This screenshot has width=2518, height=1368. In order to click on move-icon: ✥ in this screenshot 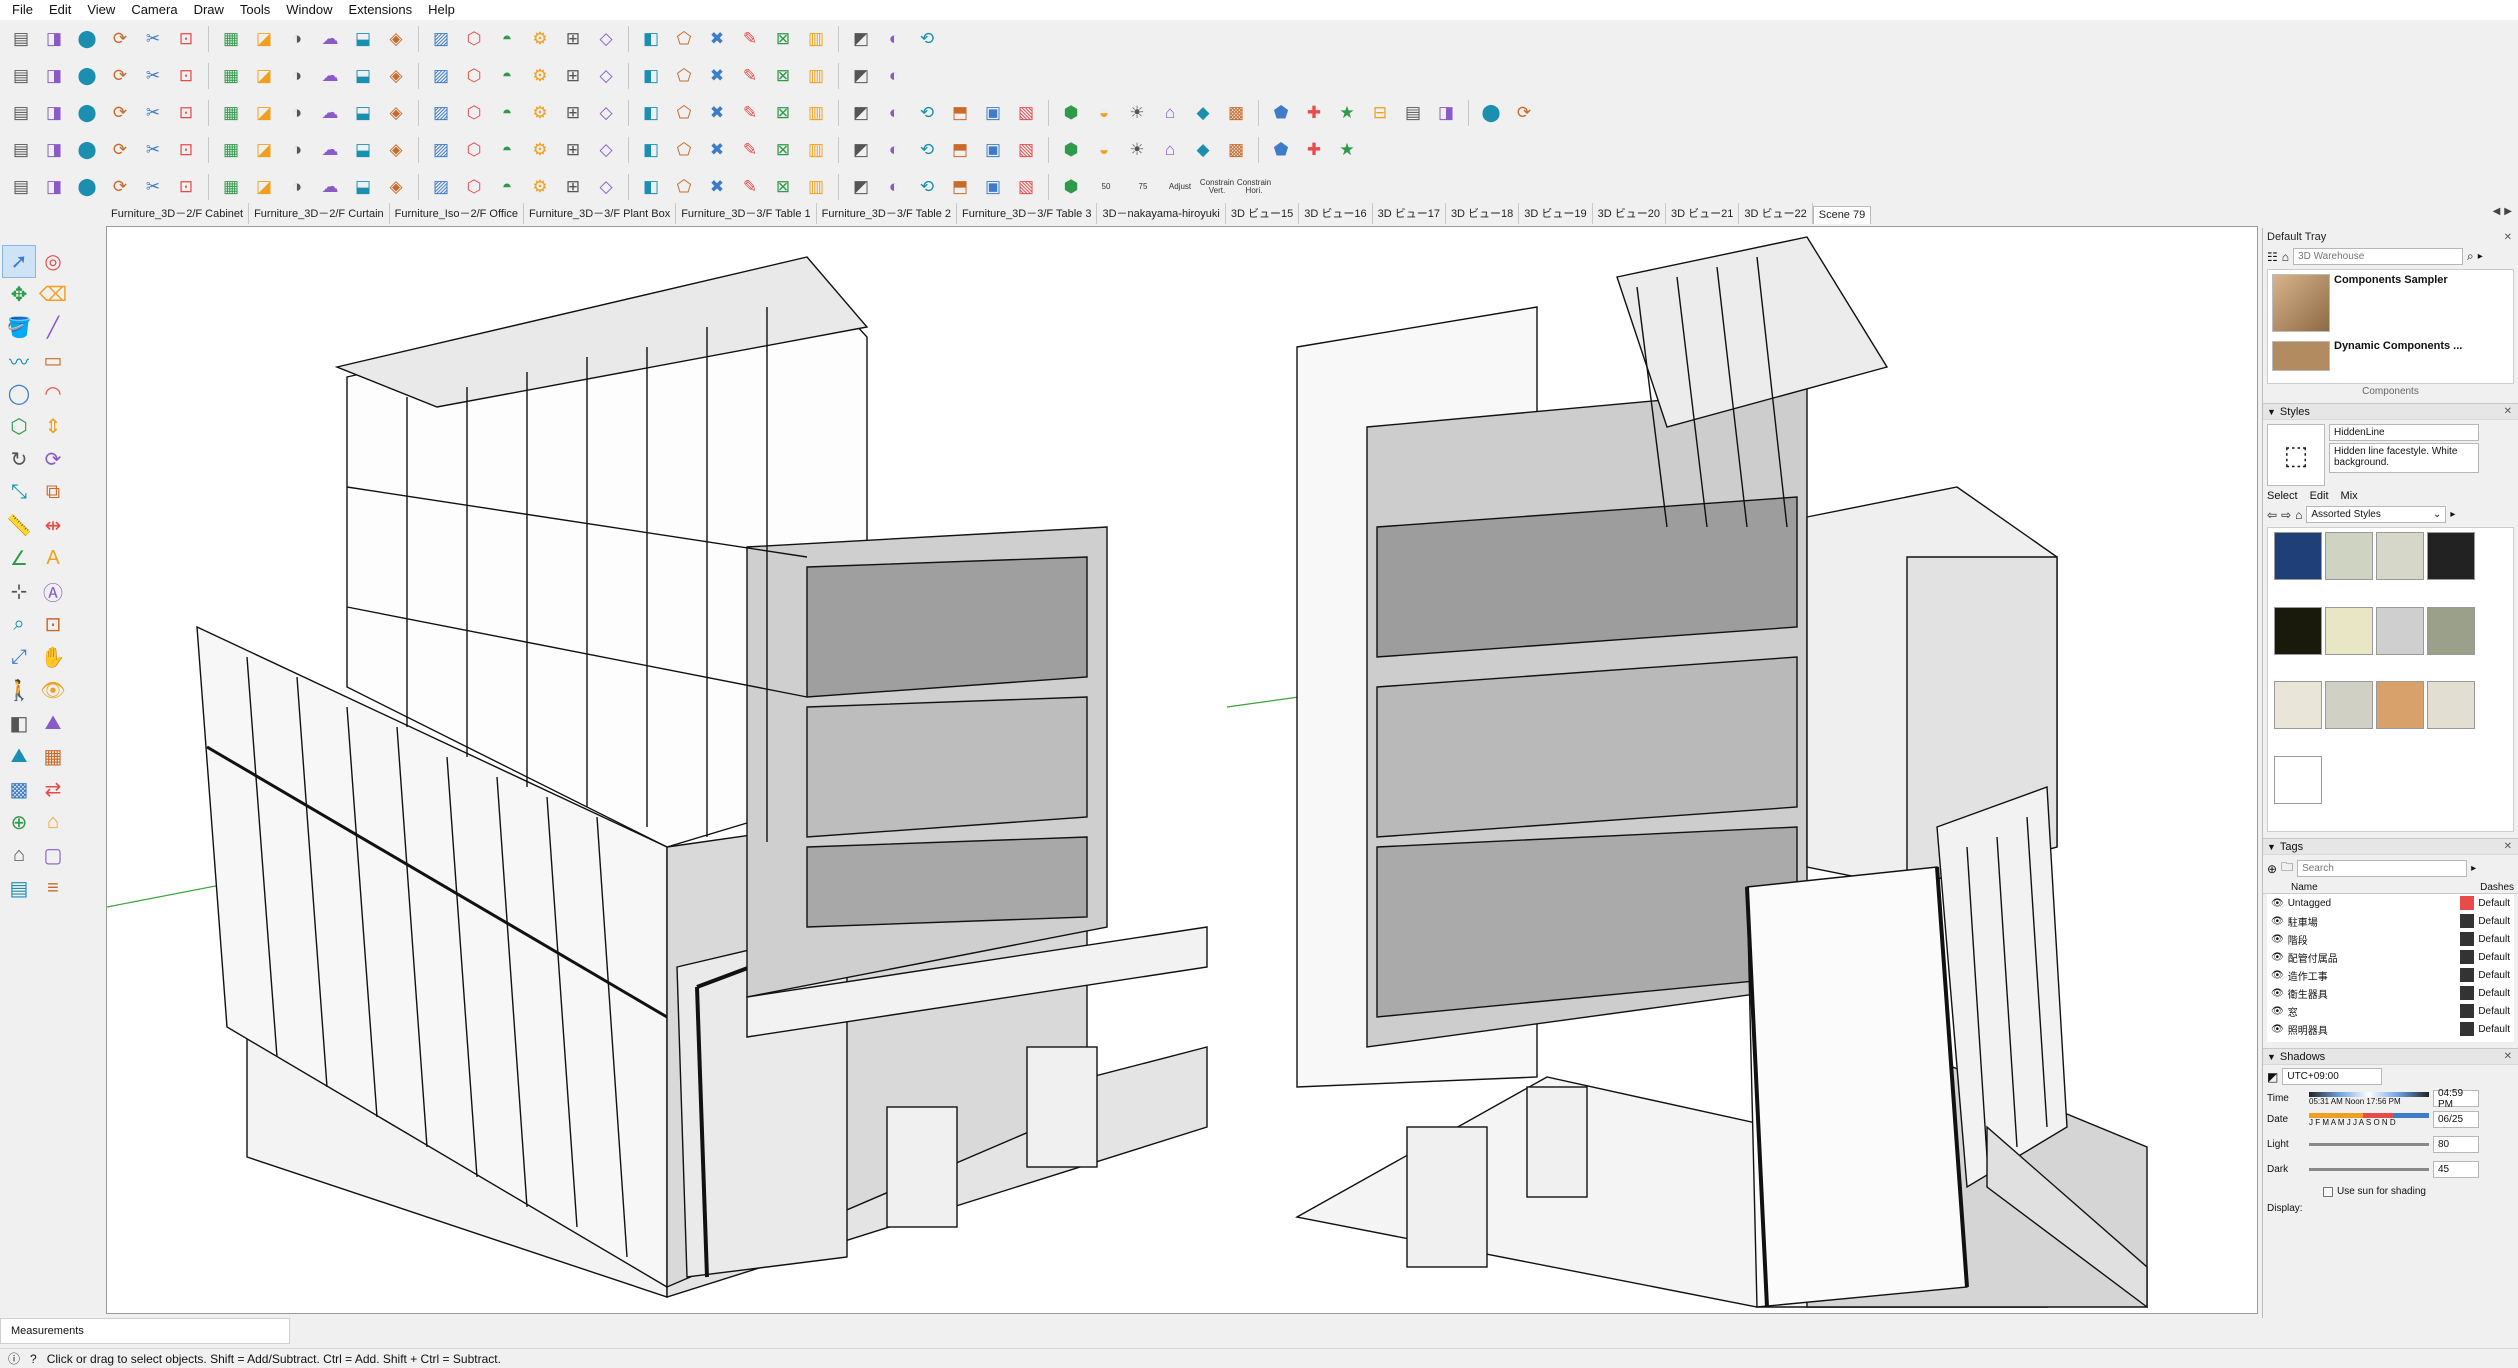, I will do `click(19, 294)`.